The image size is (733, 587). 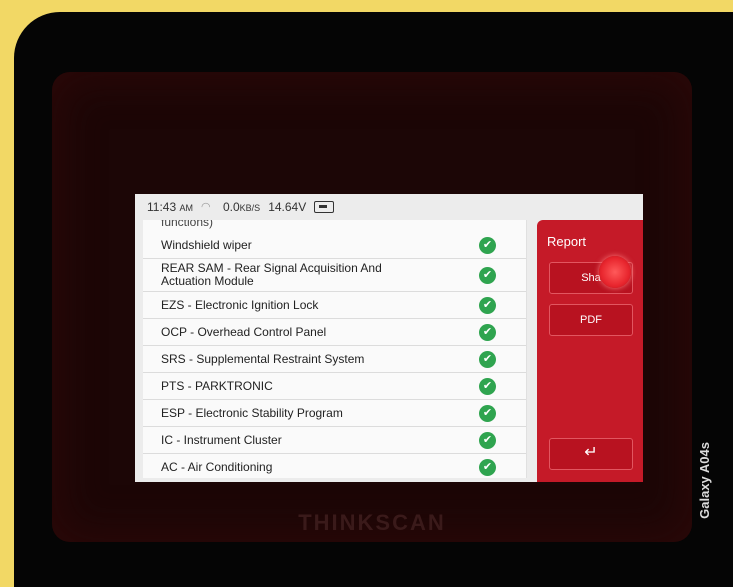 I want to click on list-item: ESP - Electronic Stability Program ✔, so click(x=334, y=413).